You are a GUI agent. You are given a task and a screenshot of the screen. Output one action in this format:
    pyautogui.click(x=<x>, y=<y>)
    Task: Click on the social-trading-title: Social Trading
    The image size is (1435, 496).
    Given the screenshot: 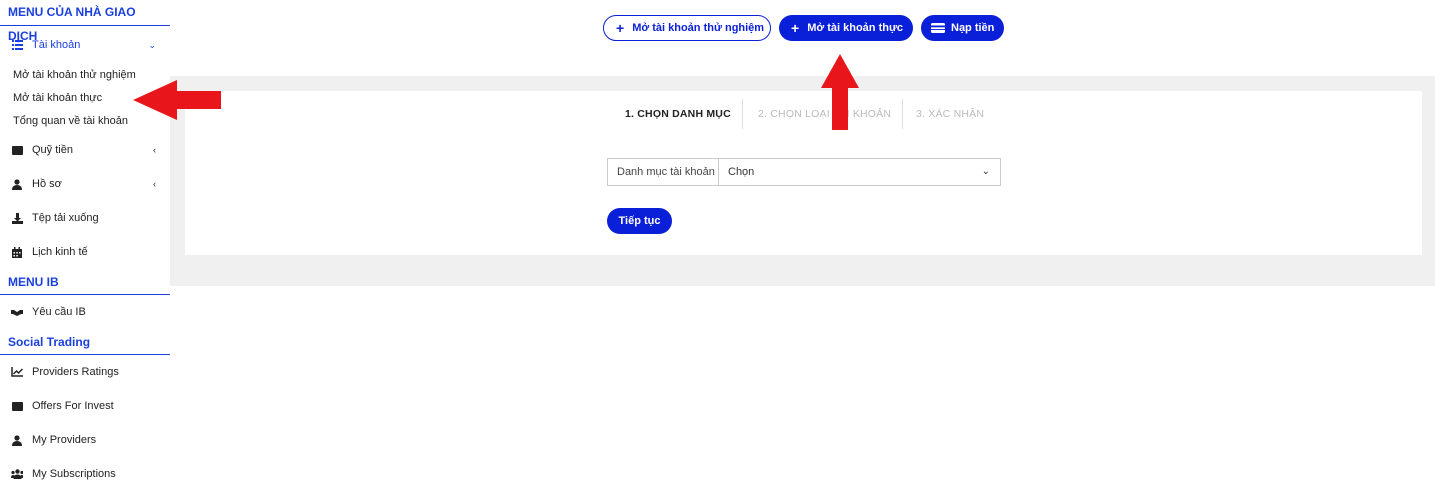 What is the action you would take?
    pyautogui.click(x=85, y=342)
    